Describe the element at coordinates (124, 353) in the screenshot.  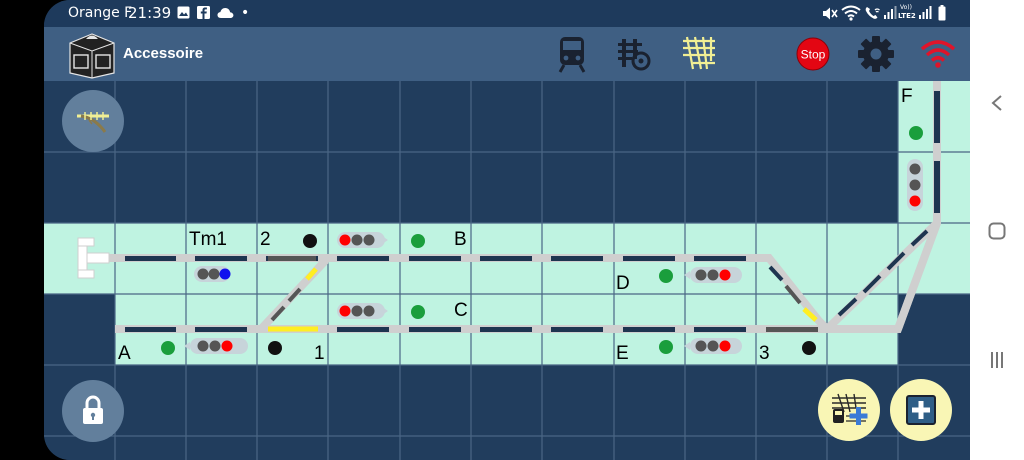
I see `label-a: A` at that location.